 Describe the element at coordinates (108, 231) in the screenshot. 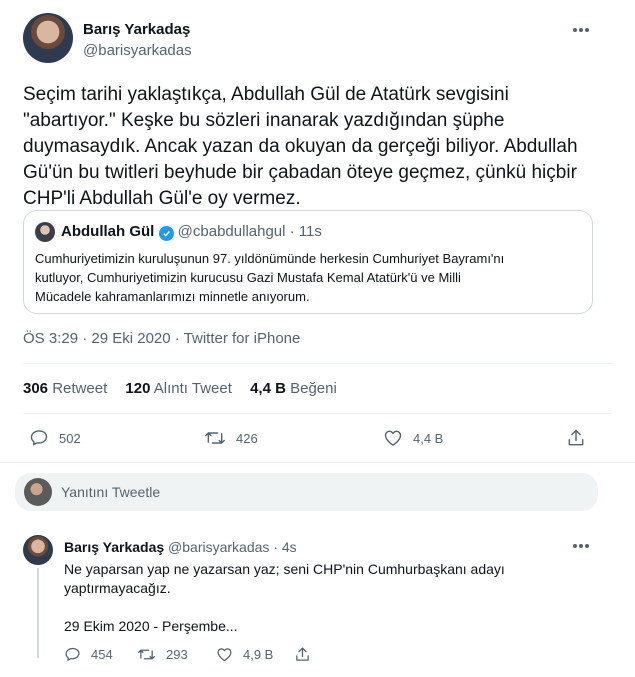

I see `quoted-author-name: Abdullah Gül` at that location.